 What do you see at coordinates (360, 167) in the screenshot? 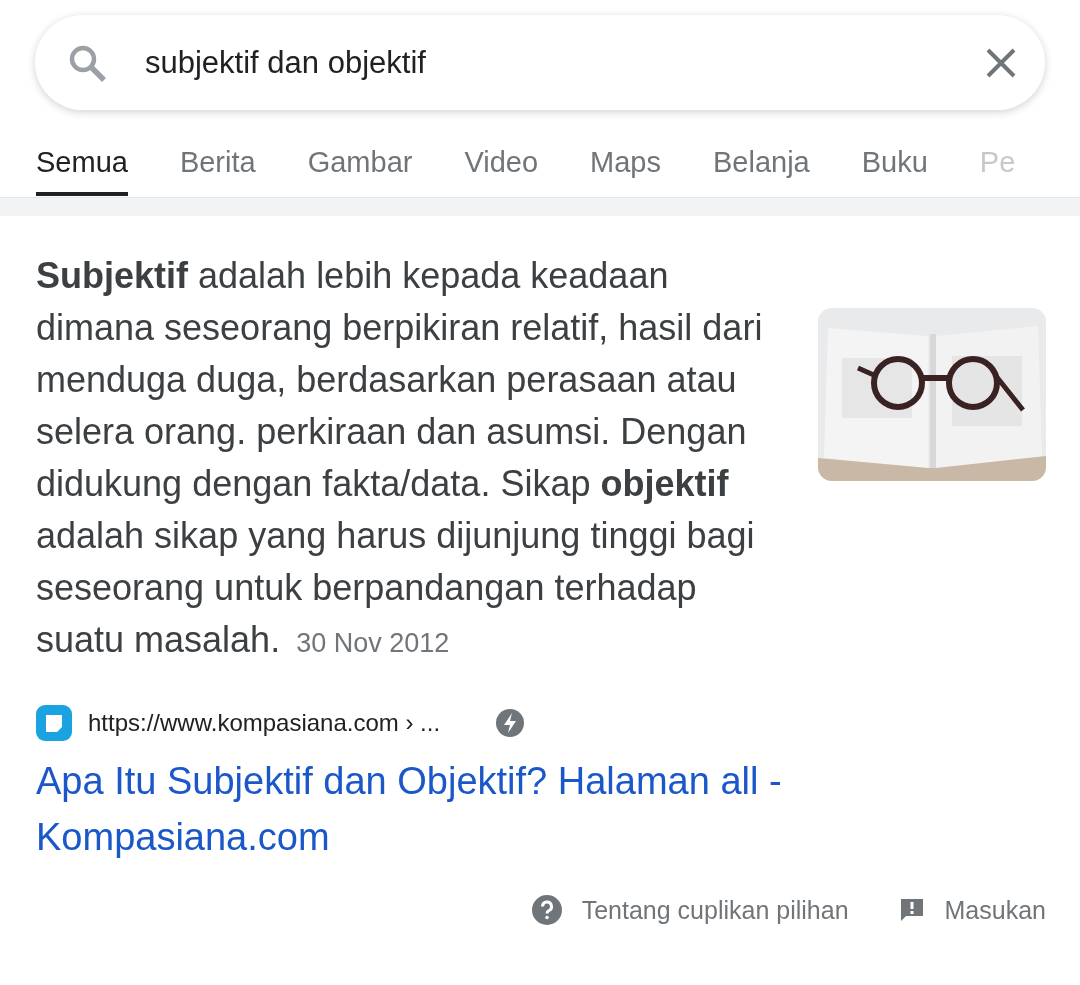
I see `search-tab: Gambar` at bounding box center [360, 167].